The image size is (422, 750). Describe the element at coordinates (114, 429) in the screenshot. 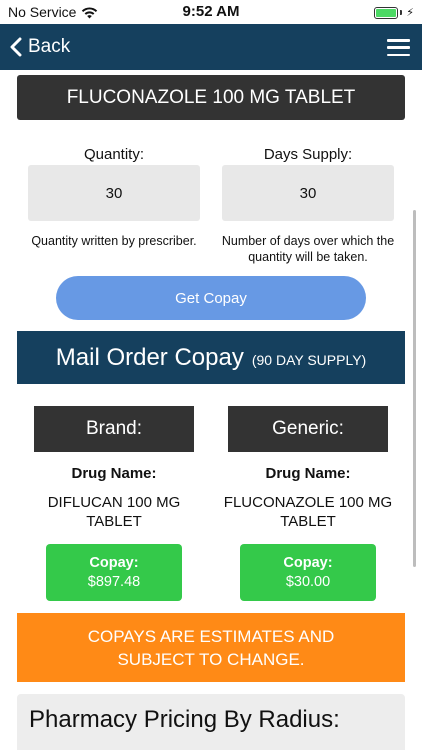

I see `brand-header: Brand:` at that location.